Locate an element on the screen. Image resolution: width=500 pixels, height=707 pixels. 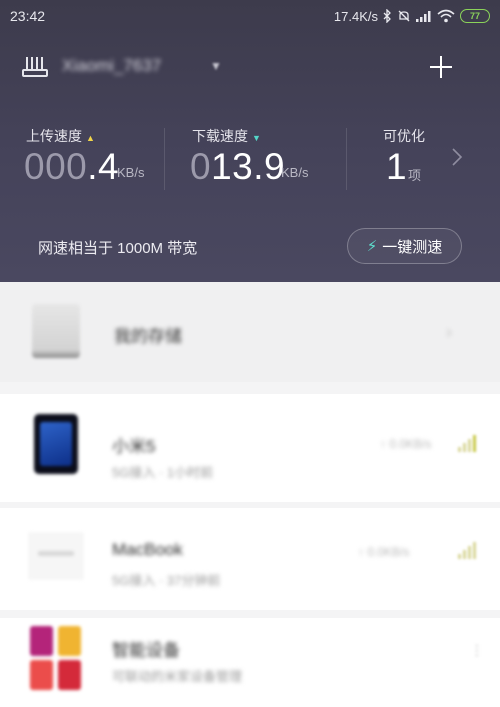
upload-value: 000.4 is located at coordinates (72, 166).